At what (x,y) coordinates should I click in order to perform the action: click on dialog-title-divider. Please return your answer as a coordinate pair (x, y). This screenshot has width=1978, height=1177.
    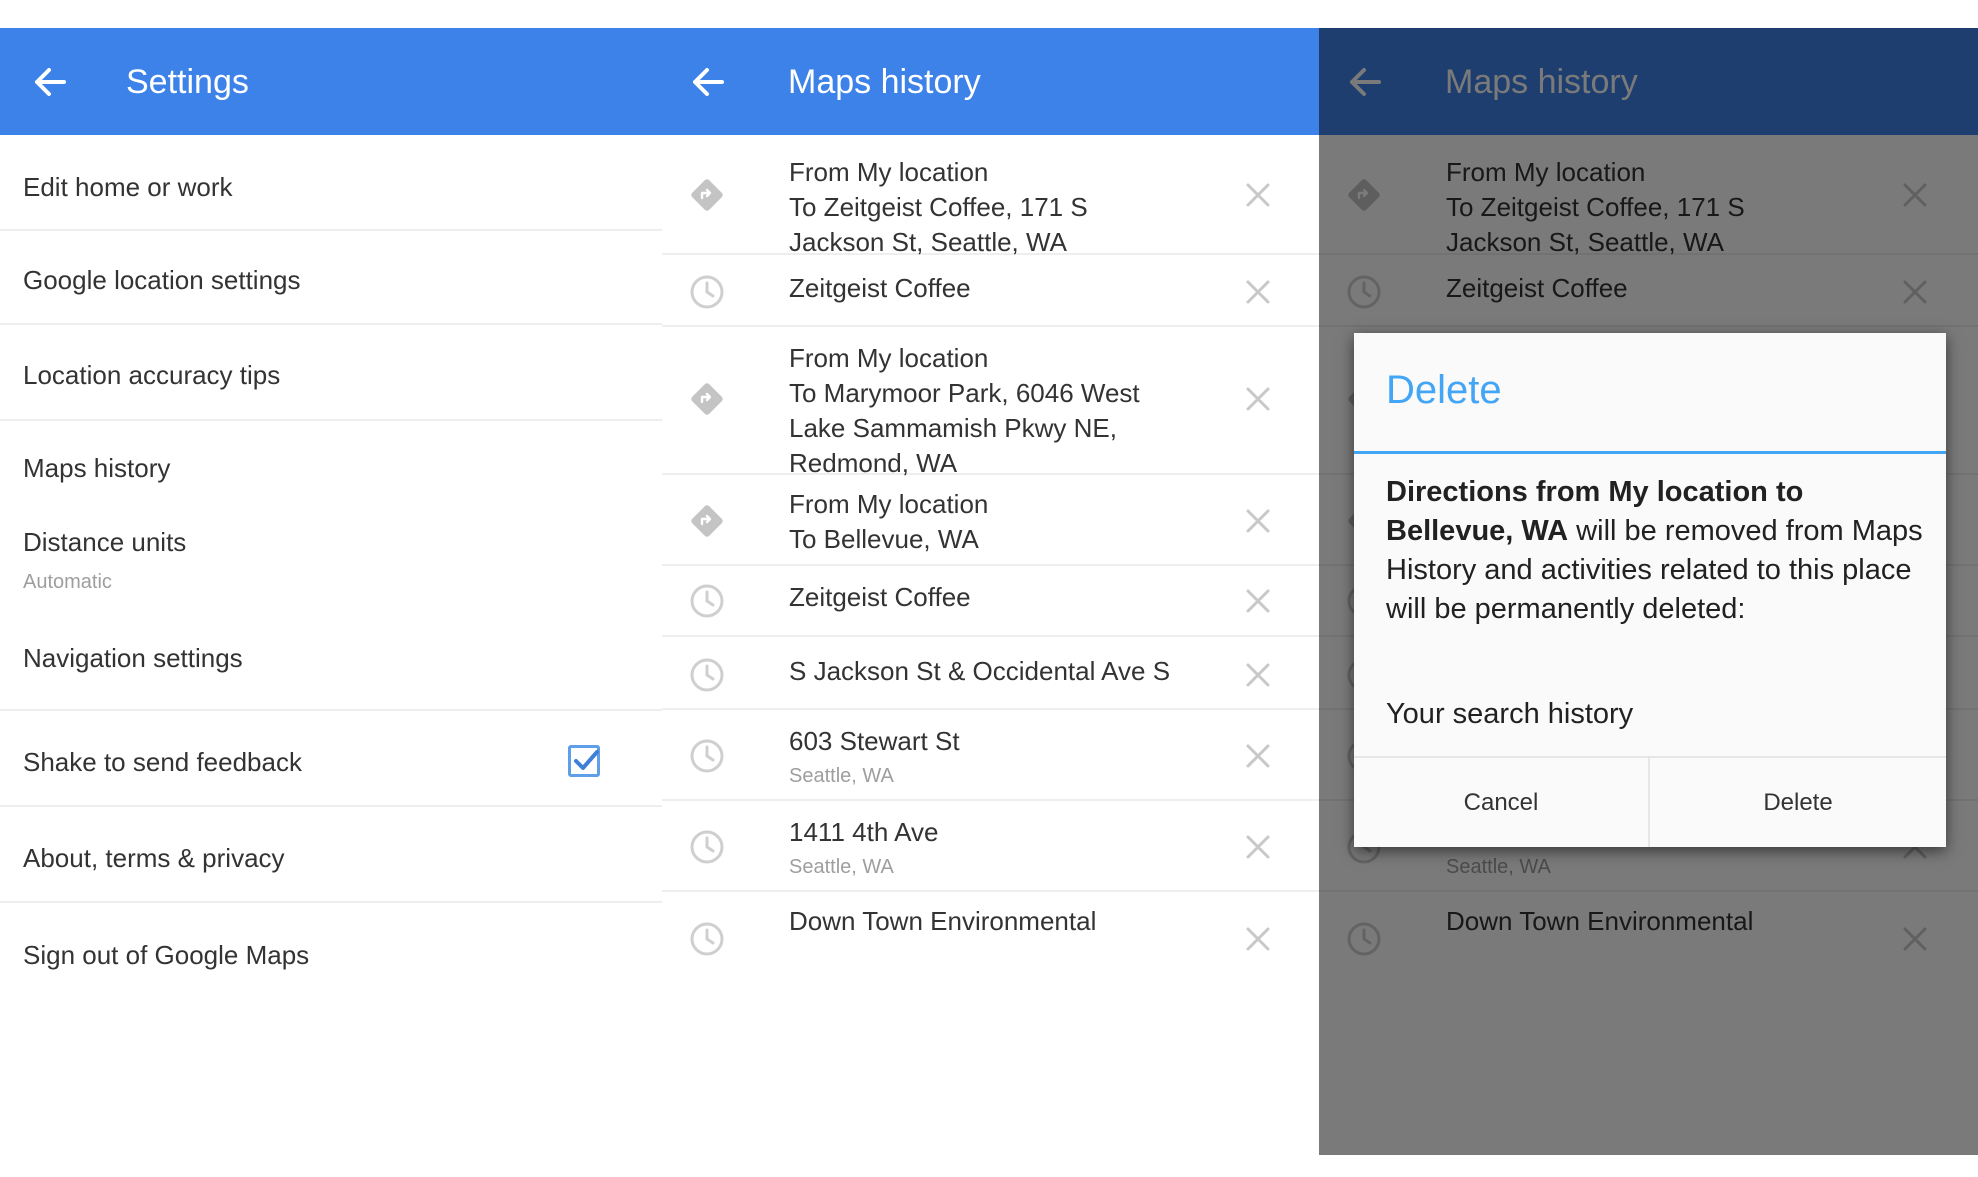
    Looking at the image, I should click on (1650, 452).